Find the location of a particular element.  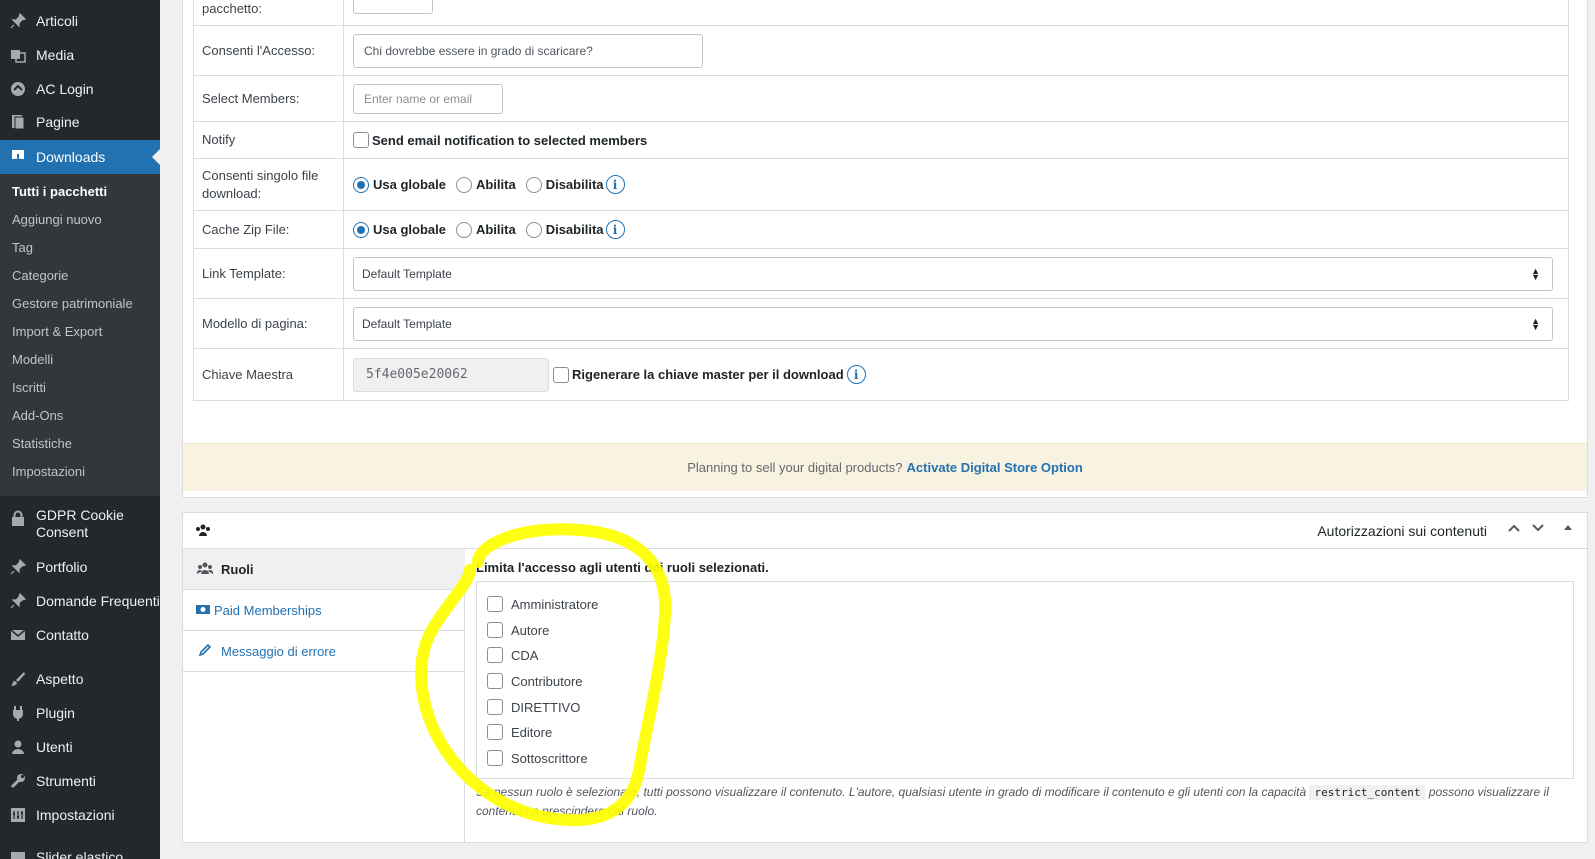

menu-pagine: Pagine is located at coordinates (80, 122).